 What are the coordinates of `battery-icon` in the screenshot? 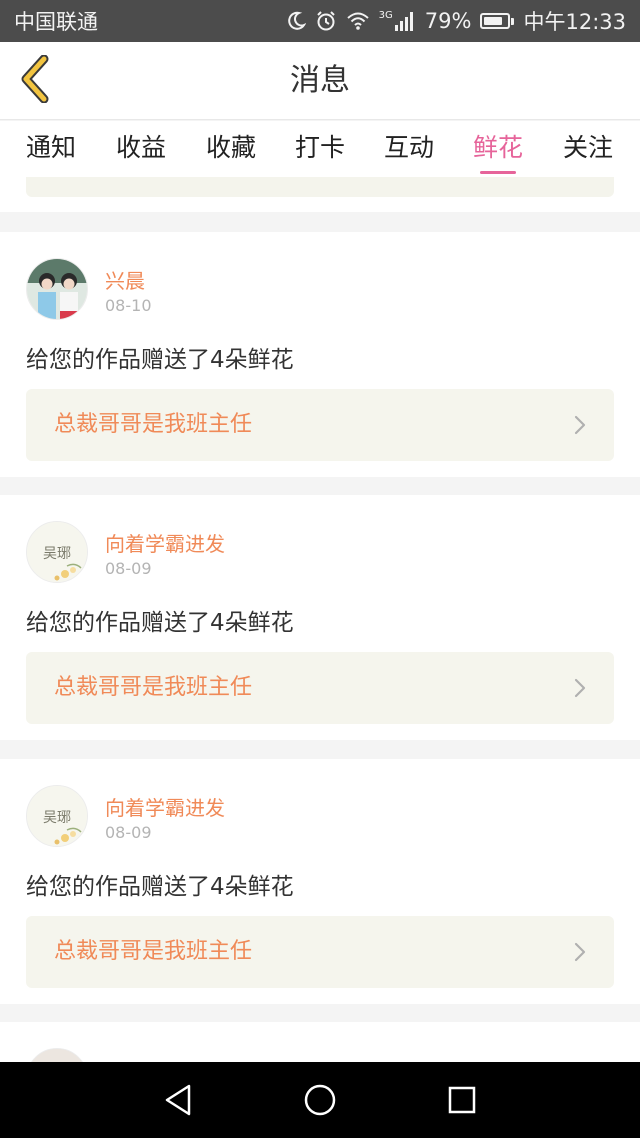 It's located at (497, 21).